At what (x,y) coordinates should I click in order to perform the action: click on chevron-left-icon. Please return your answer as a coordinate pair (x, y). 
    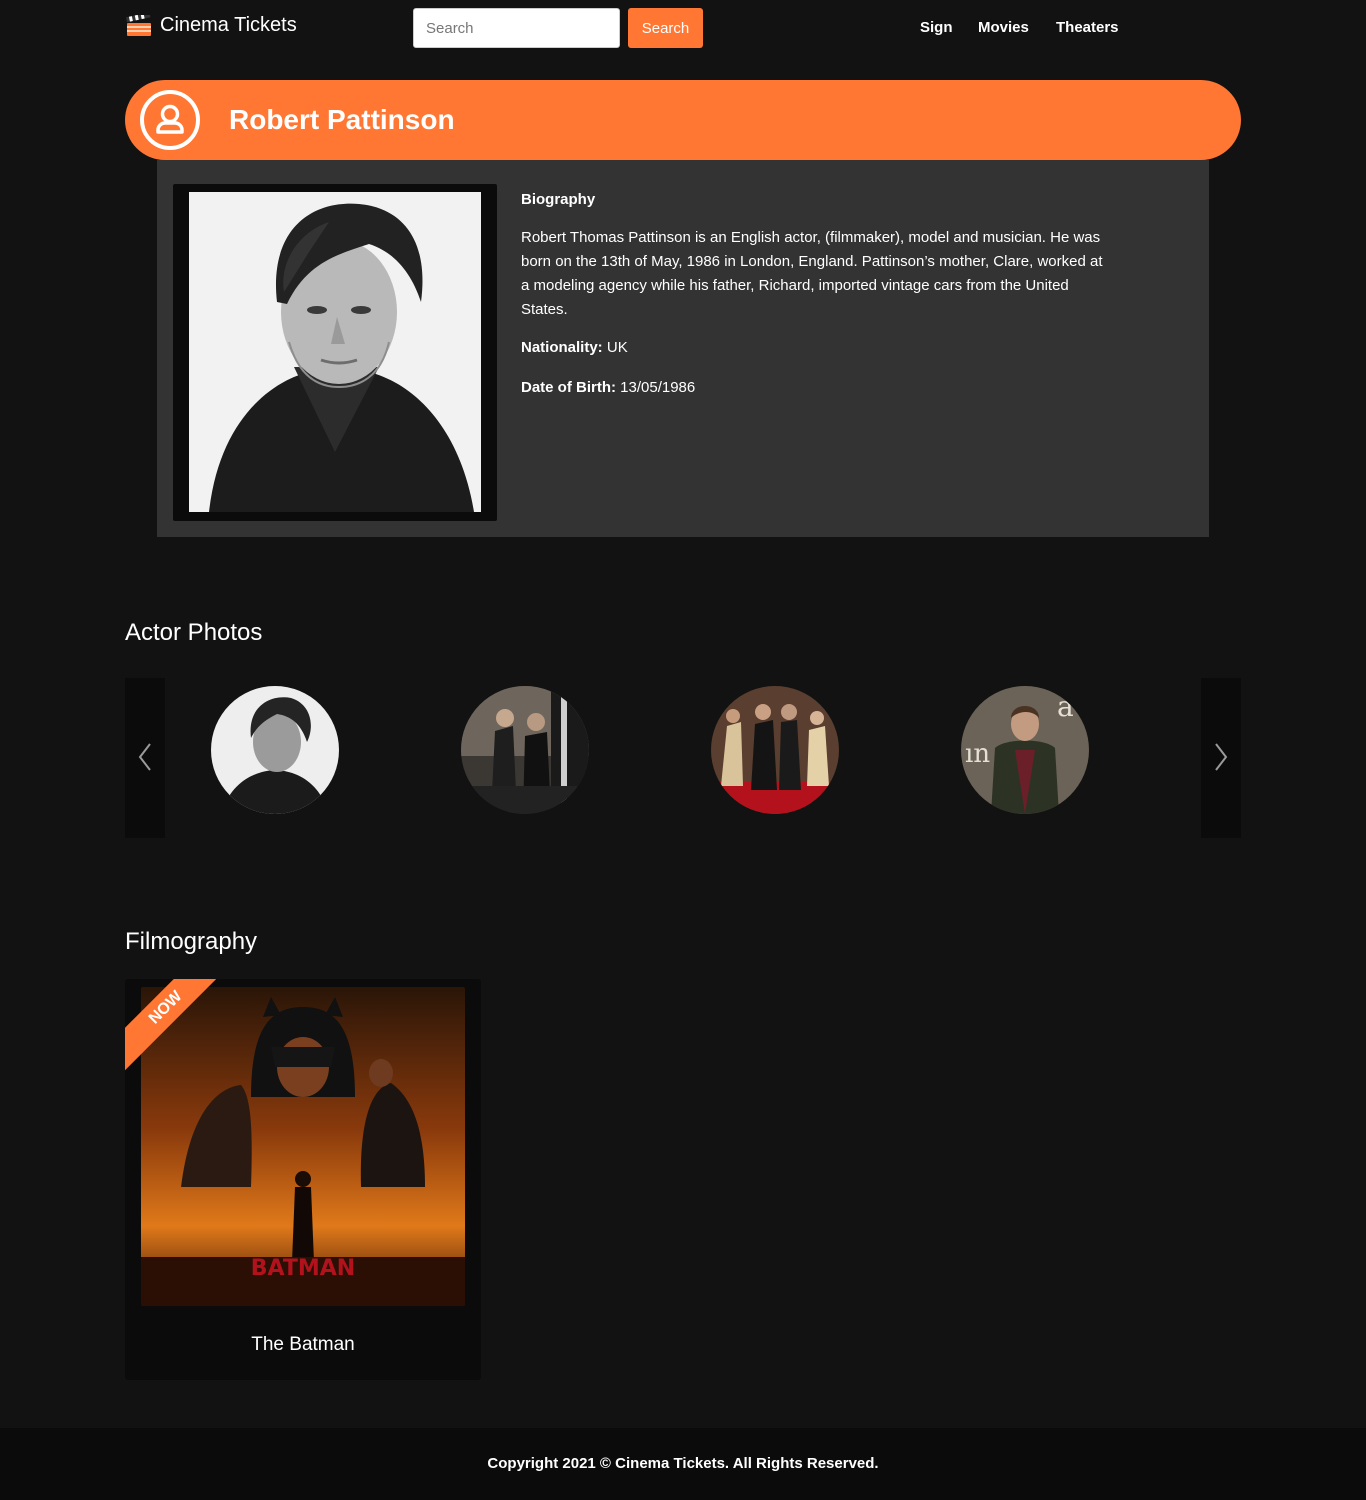
    Looking at the image, I should click on (145, 758).